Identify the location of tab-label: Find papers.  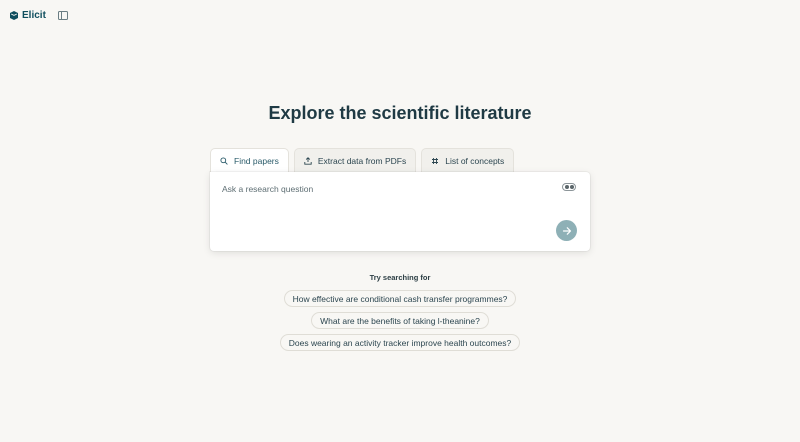
(256, 161).